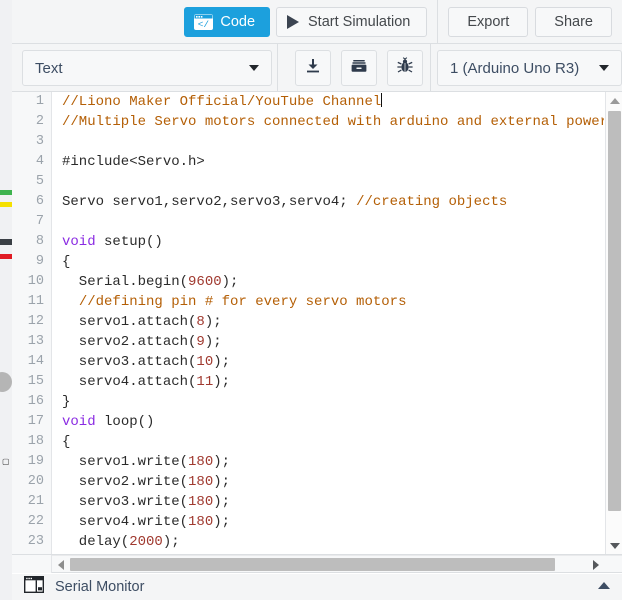 This screenshot has width=622, height=600. I want to click on line-number: 6, so click(39, 201).